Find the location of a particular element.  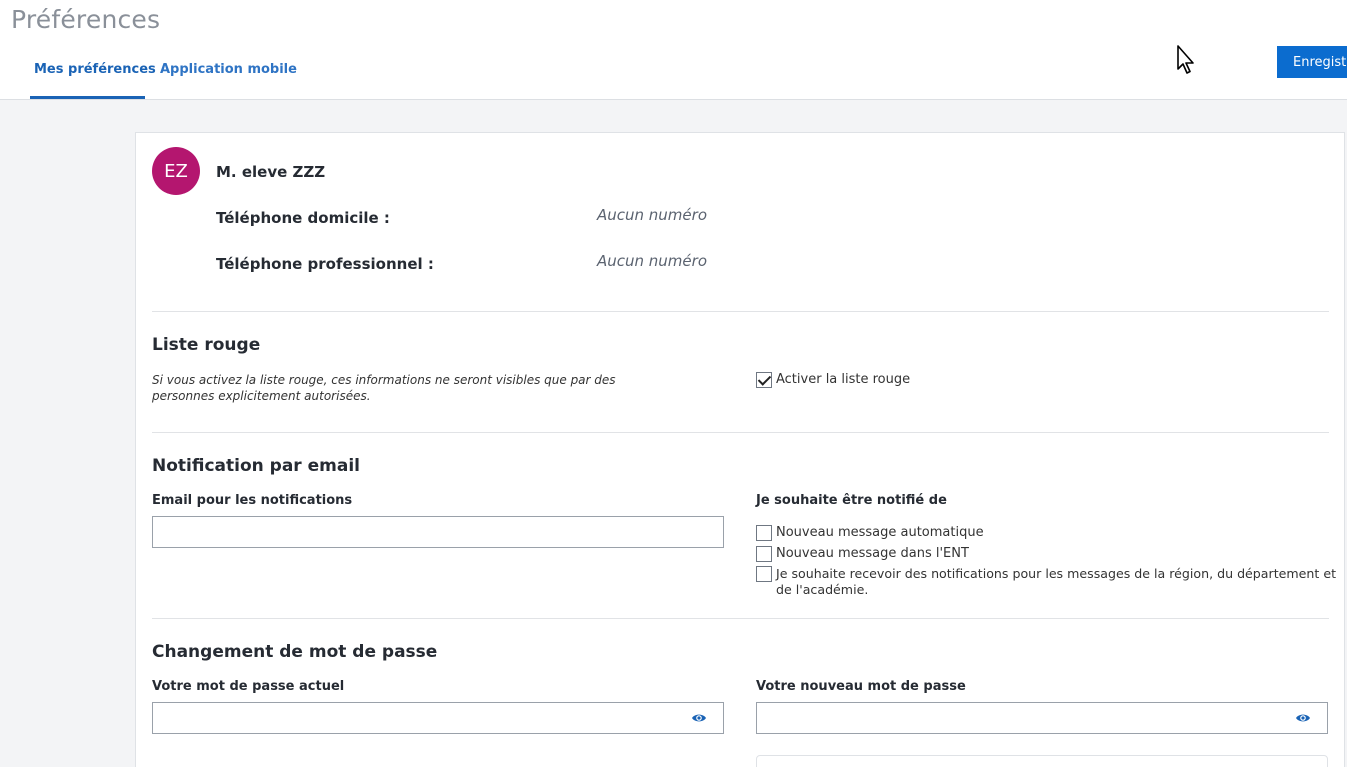

password-rules-box is located at coordinates (1042, 761).